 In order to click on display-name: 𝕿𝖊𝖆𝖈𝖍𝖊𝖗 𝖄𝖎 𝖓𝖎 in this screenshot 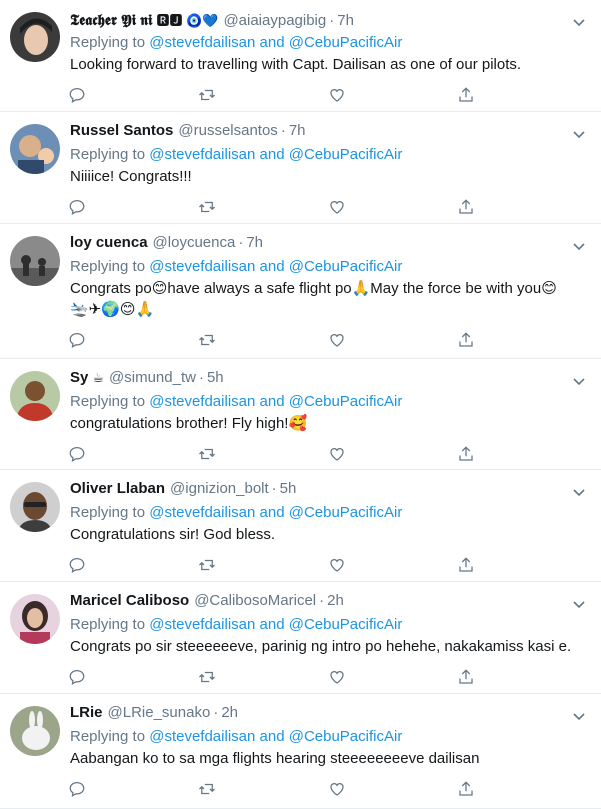, I will do `click(111, 20)`.